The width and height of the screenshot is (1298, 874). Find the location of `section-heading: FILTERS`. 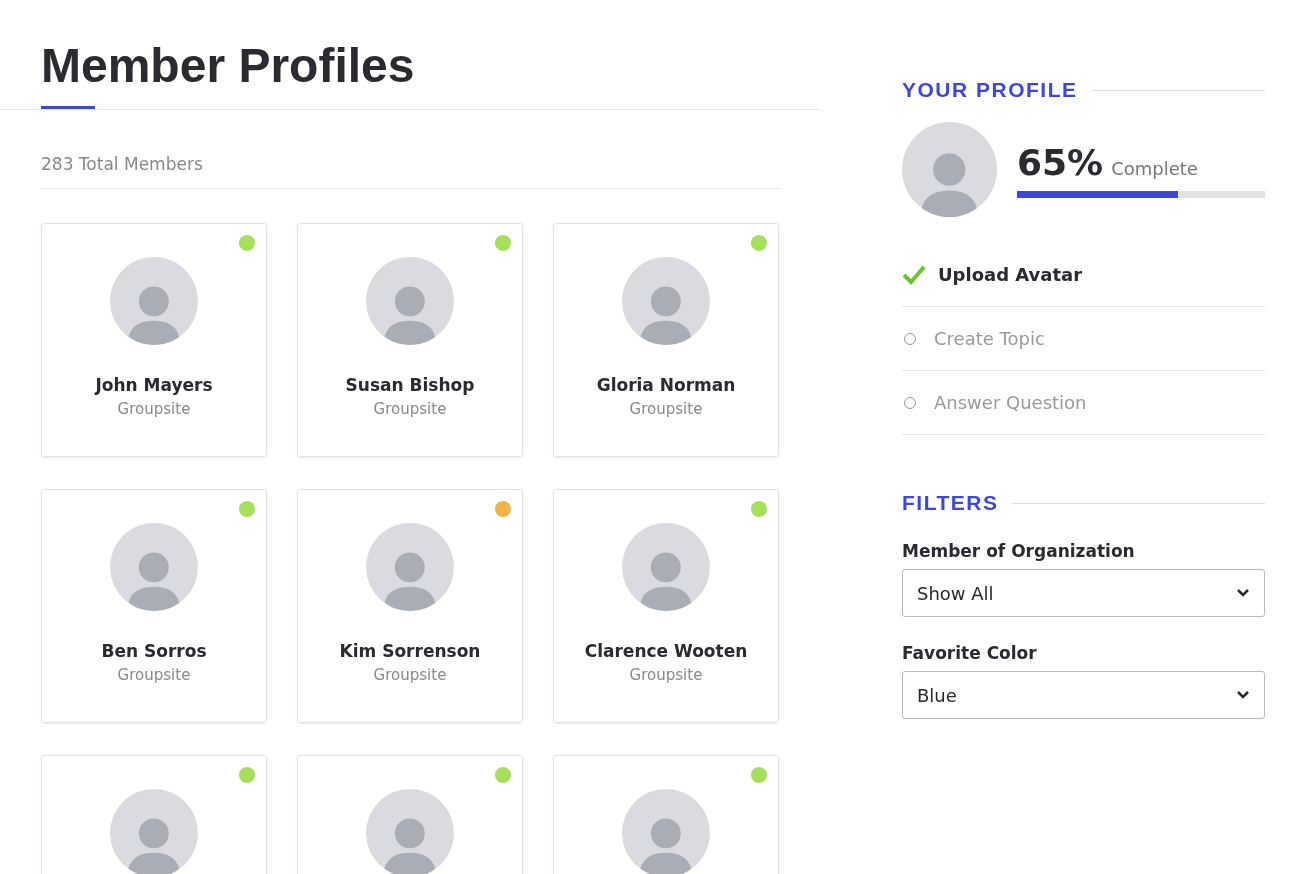

section-heading: FILTERS is located at coordinates (950, 503).